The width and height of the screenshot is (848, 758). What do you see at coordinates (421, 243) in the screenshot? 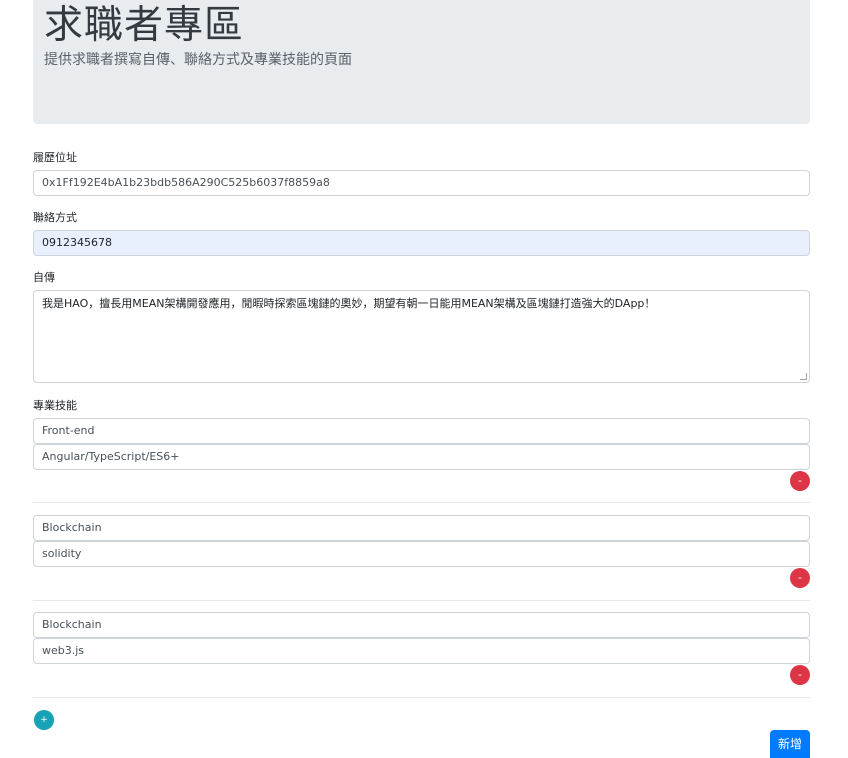
I see `contact-input: 0912345678` at bounding box center [421, 243].